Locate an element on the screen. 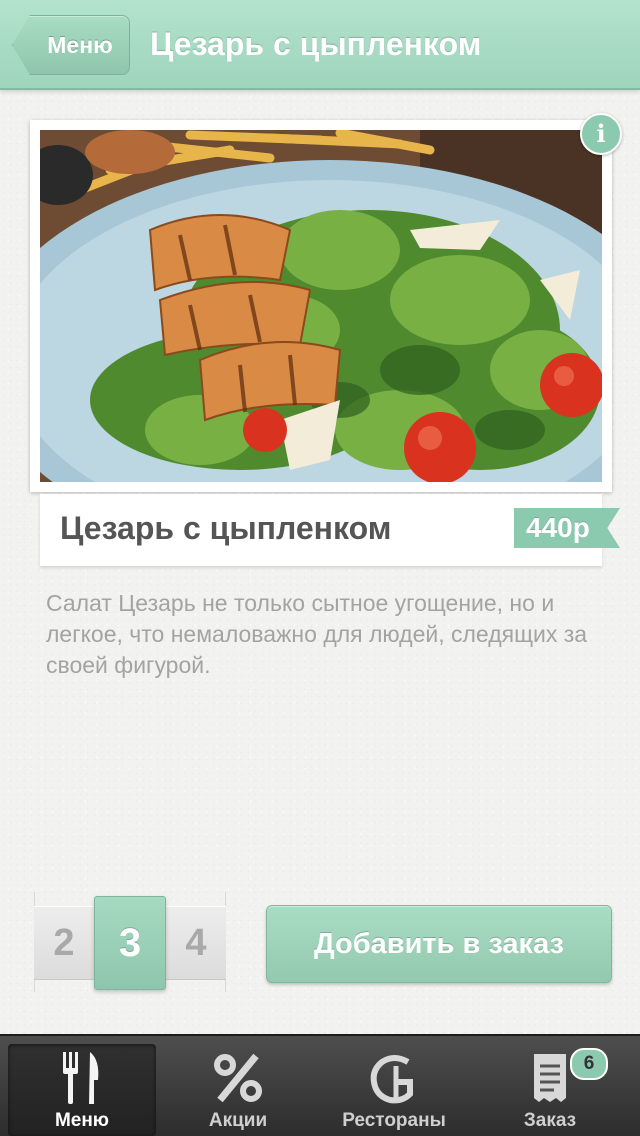 The image size is (640, 1136). navigation-bar: Меню Цезарь с цыпленком is located at coordinates (320, 45).